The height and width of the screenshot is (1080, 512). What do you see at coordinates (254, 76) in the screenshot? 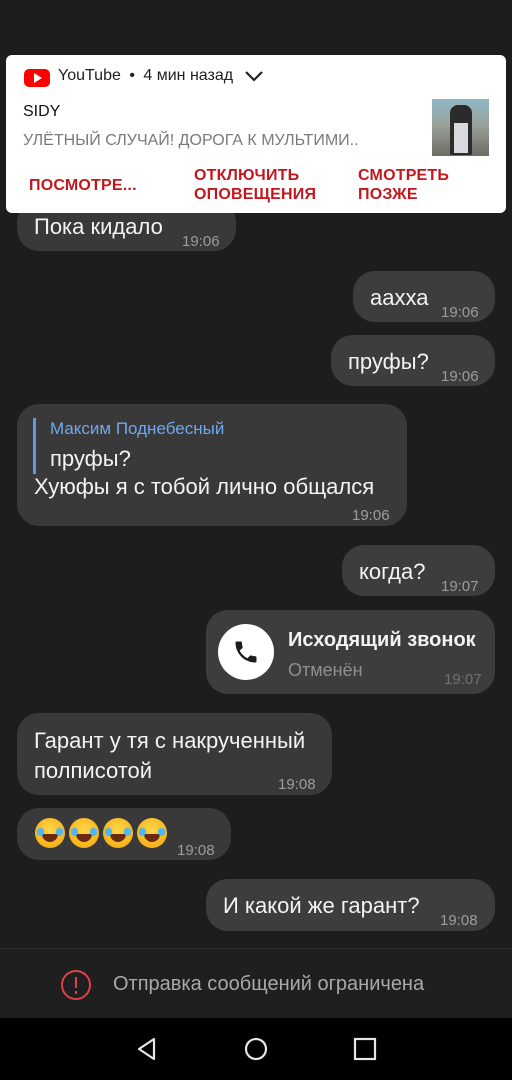
I see `chevron-down-icon` at bounding box center [254, 76].